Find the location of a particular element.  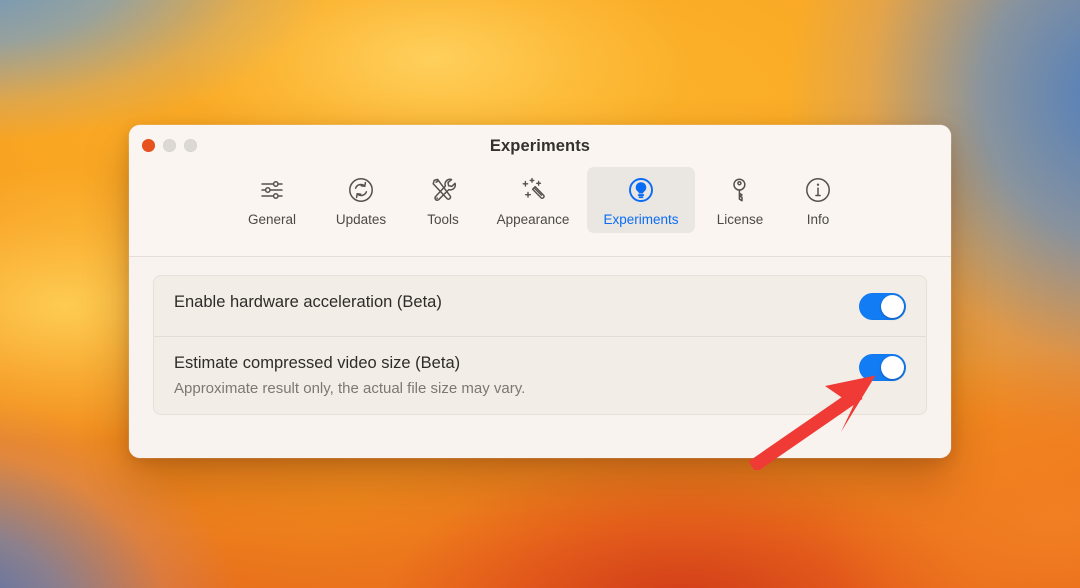

tab-appearance: Appearance is located at coordinates (533, 200).